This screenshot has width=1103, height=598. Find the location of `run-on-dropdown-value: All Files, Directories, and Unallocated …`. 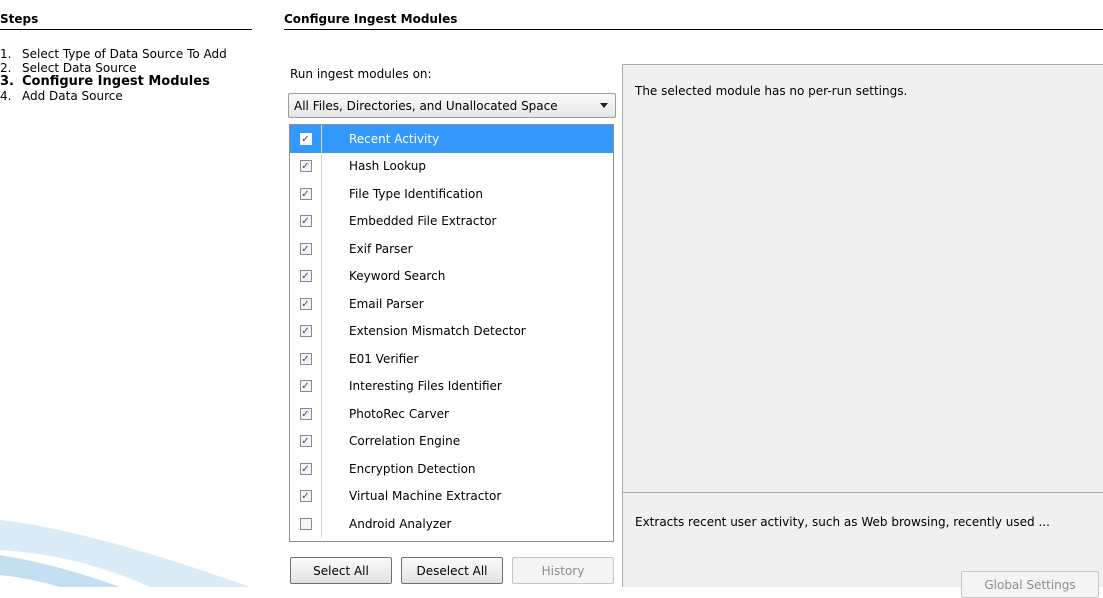

run-on-dropdown-value: All Files, Directories, and Unallocated … is located at coordinates (426, 105).